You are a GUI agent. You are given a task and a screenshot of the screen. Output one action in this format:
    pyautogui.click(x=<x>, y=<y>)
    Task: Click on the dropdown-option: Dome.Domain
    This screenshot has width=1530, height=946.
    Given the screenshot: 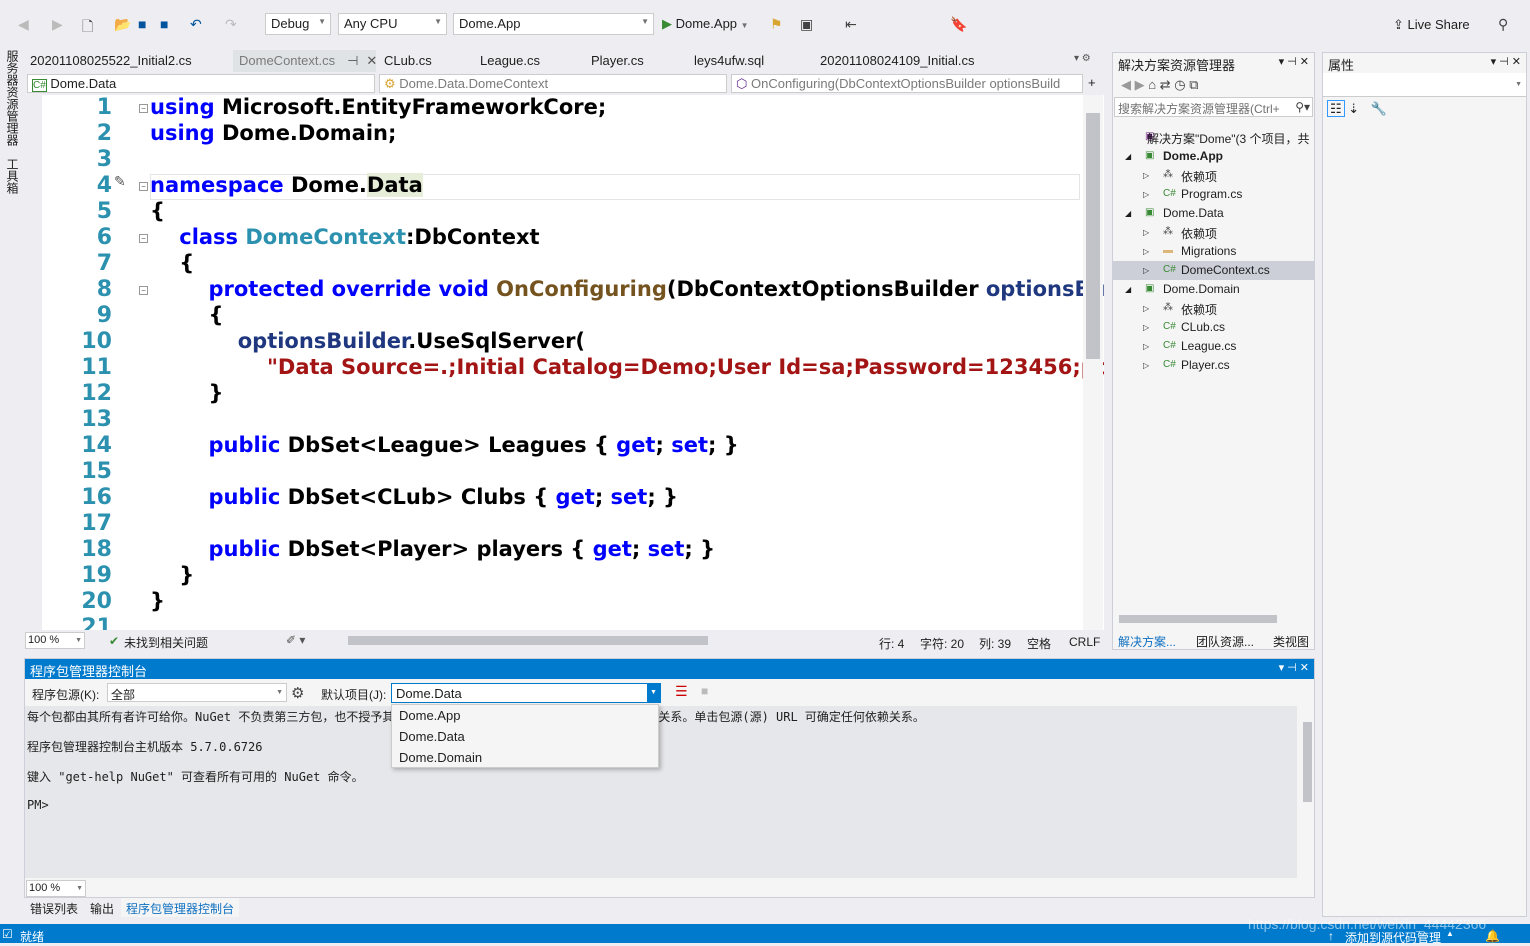 What is the action you would take?
    pyautogui.click(x=525, y=757)
    